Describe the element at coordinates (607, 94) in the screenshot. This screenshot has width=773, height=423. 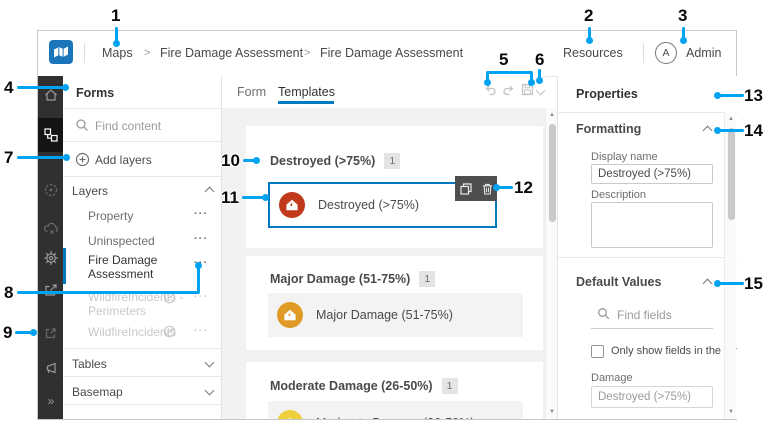
I see `properties-panel-title: Properties` at that location.